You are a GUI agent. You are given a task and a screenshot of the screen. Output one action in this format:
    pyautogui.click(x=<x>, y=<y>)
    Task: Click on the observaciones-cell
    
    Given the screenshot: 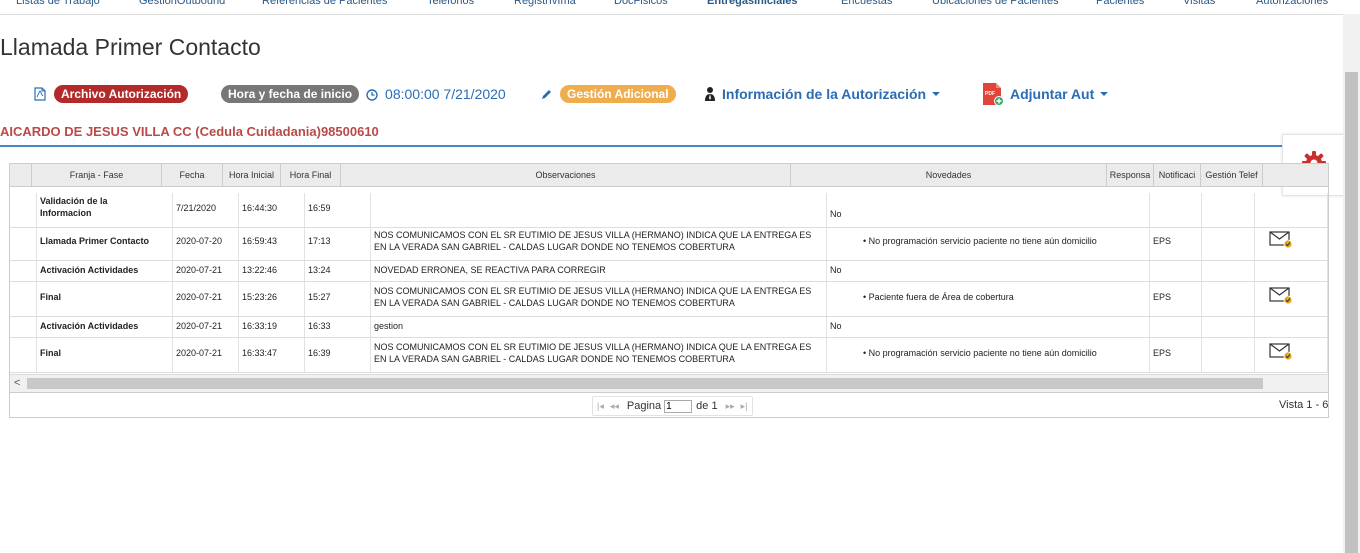 What is the action you would take?
    pyautogui.click(x=599, y=210)
    